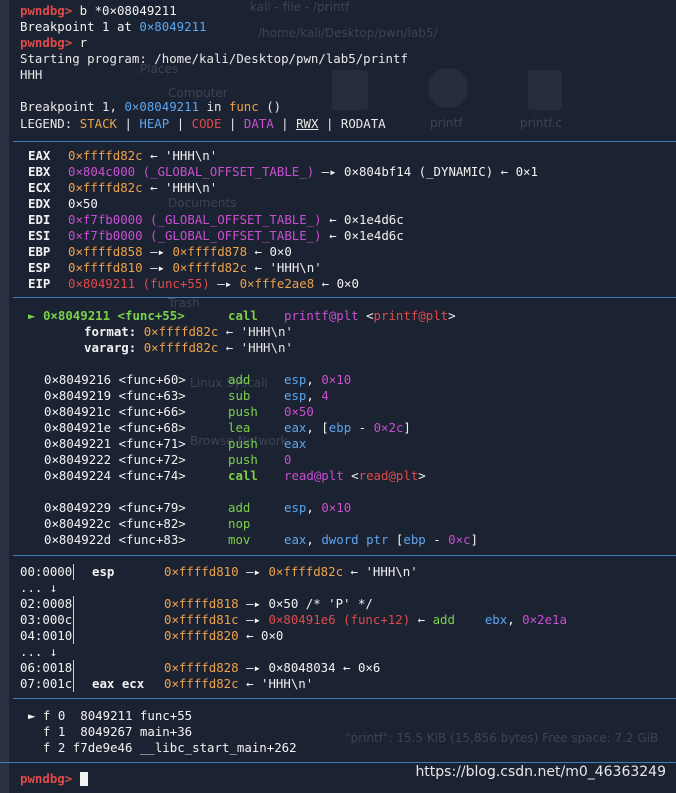 The image size is (676, 793). I want to click on stack-offset-text: 00:0000, so click(46, 571).